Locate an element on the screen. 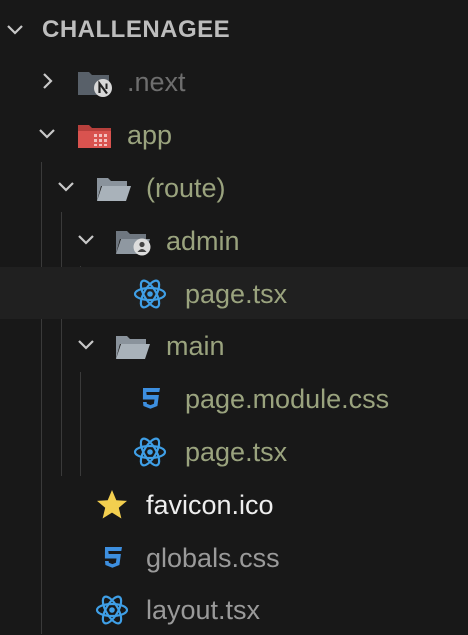 The height and width of the screenshot is (635, 468). tree-item-next-folder: .next is located at coordinates (234, 81).